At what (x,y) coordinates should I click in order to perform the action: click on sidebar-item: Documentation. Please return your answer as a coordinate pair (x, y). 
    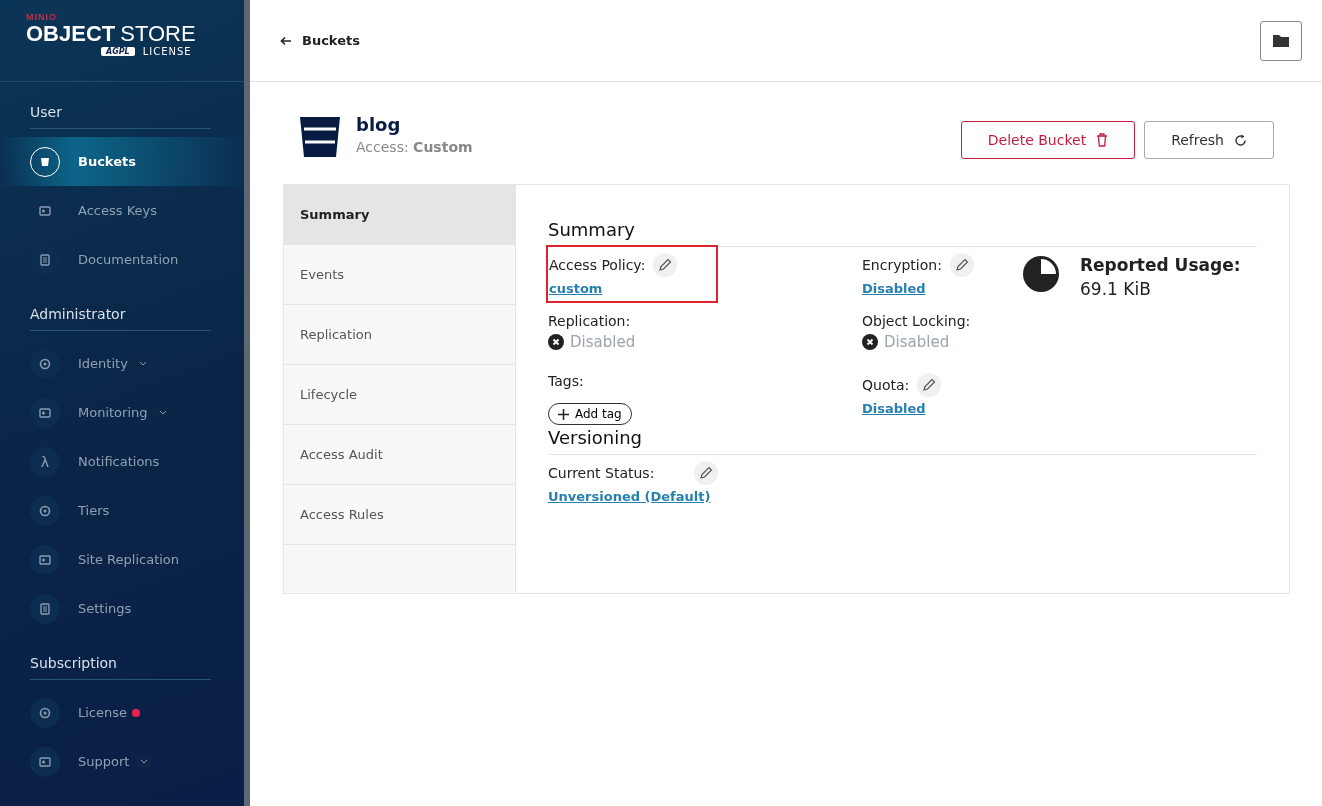
    Looking at the image, I should click on (137, 259).